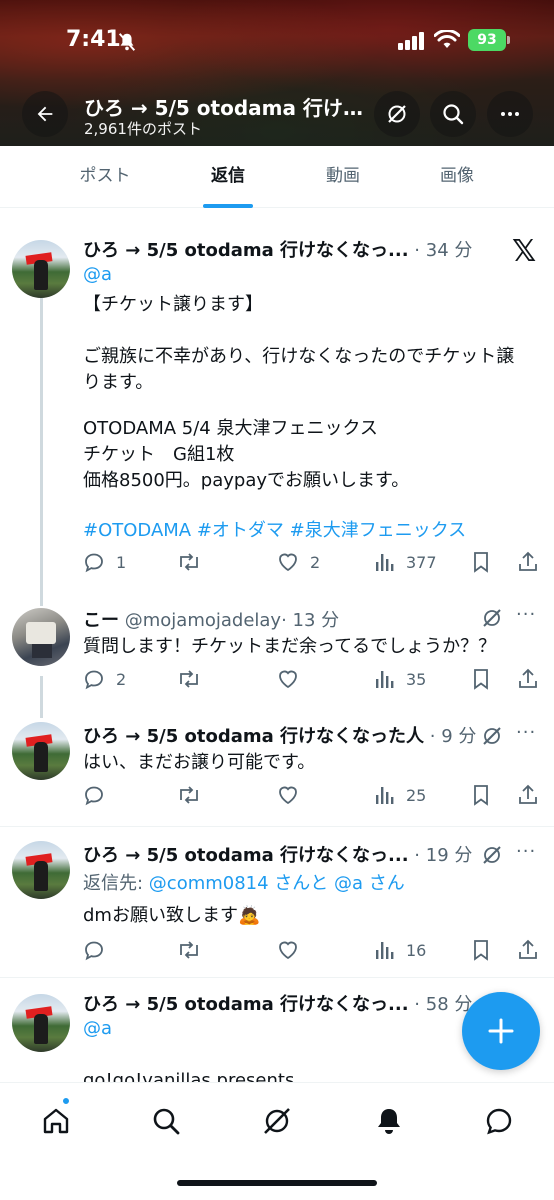  What do you see at coordinates (489, 40) in the screenshot?
I see `battery-indicator: 93` at bounding box center [489, 40].